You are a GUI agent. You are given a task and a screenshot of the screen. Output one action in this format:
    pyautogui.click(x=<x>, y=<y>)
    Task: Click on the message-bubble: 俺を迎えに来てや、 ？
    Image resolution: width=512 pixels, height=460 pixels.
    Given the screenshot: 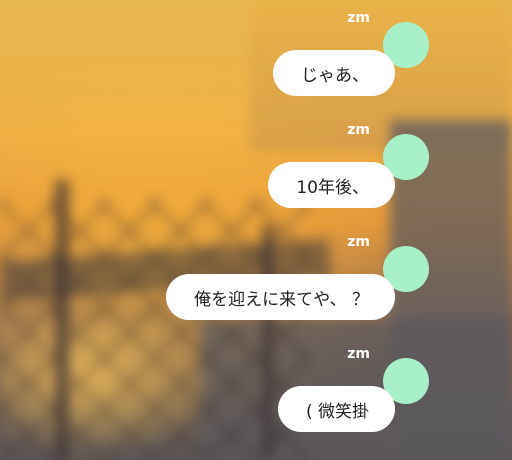 What is the action you would take?
    pyautogui.click(x=280, y=297)
    